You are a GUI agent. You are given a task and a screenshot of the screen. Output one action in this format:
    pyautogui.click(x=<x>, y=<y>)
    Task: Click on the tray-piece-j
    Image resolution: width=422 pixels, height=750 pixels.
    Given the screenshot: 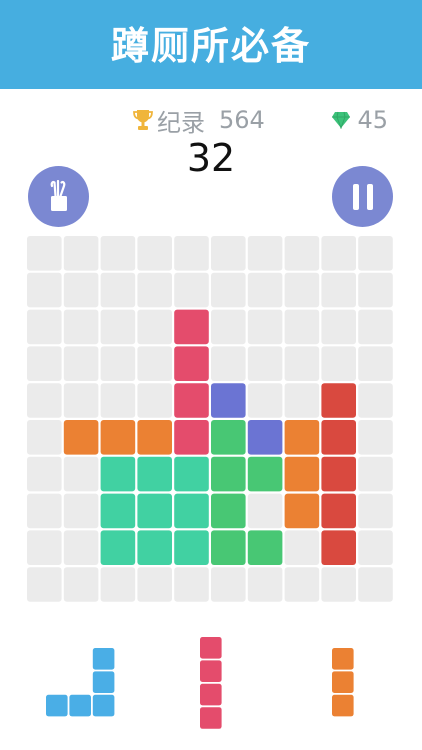 What is the action you would take?
    pyautogui.click(x=80, y=682)
    